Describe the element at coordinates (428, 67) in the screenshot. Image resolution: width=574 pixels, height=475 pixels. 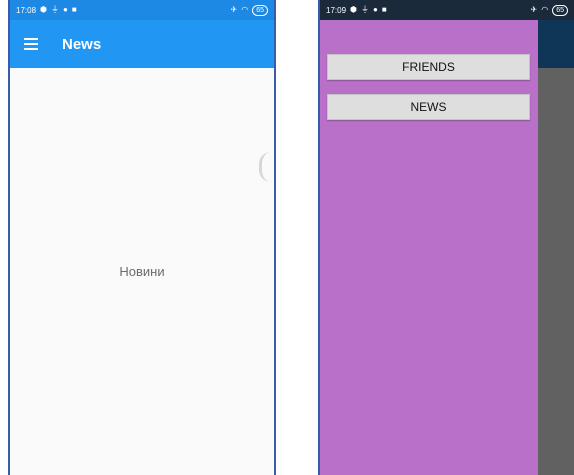
I see `friends-button: FRIENDS` at that location.